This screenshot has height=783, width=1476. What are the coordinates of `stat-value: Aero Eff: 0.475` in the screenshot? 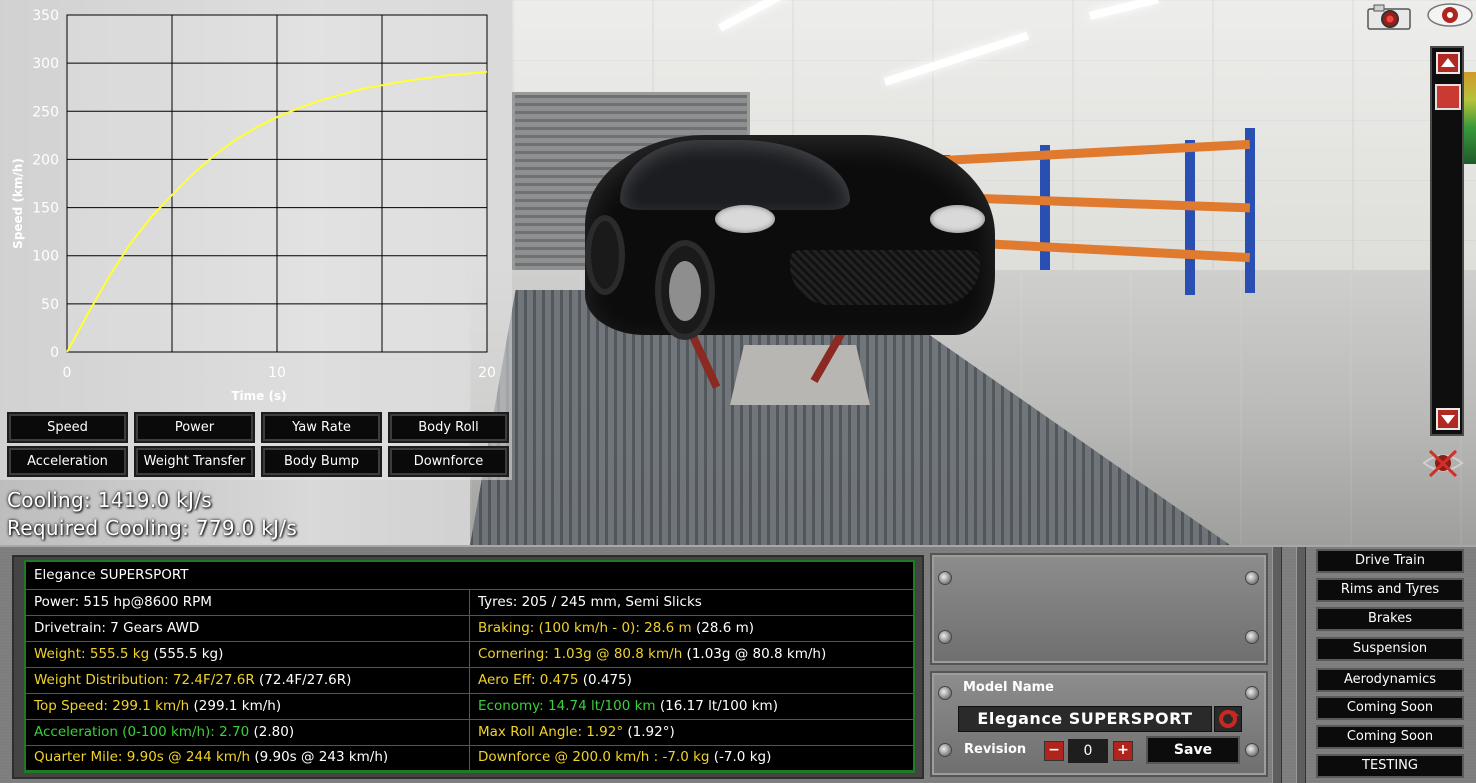 It's located at (528, 679).